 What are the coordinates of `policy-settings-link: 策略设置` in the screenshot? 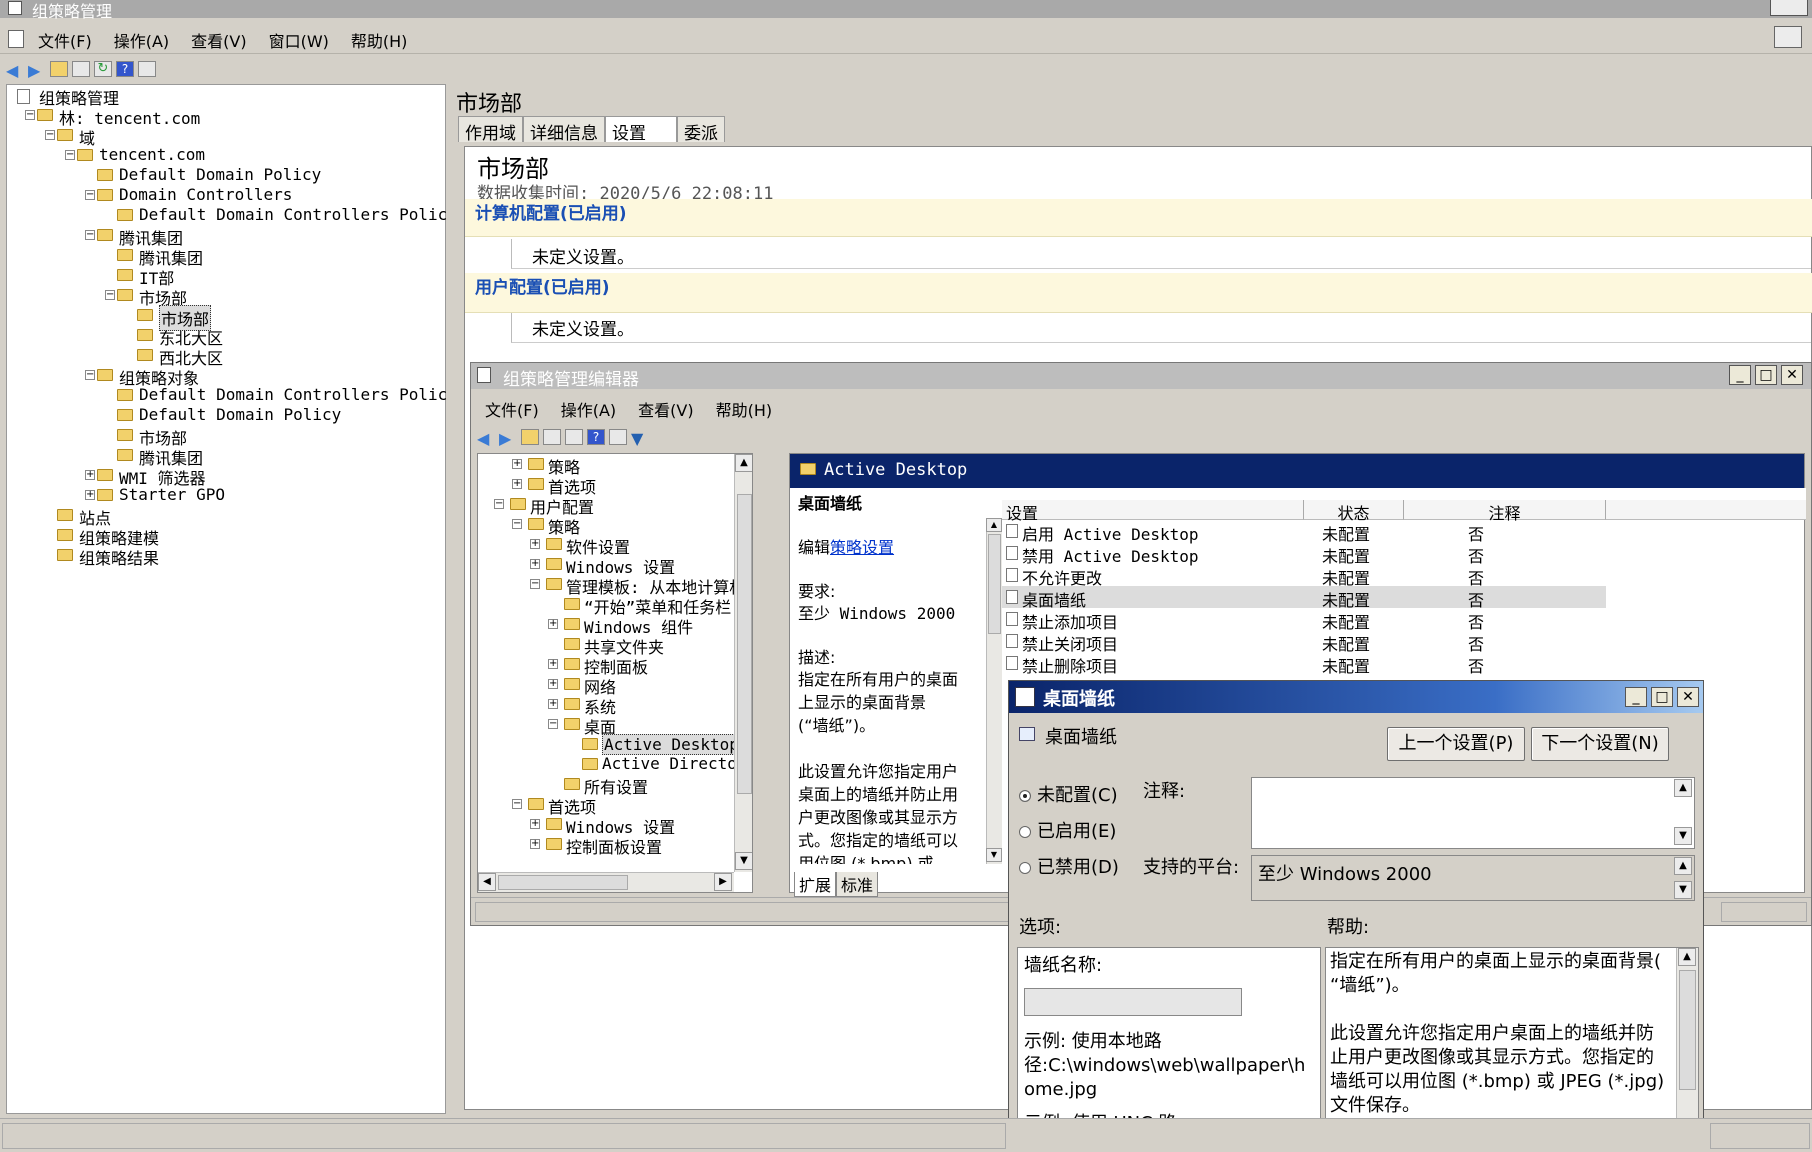 It's located at (862, 547).